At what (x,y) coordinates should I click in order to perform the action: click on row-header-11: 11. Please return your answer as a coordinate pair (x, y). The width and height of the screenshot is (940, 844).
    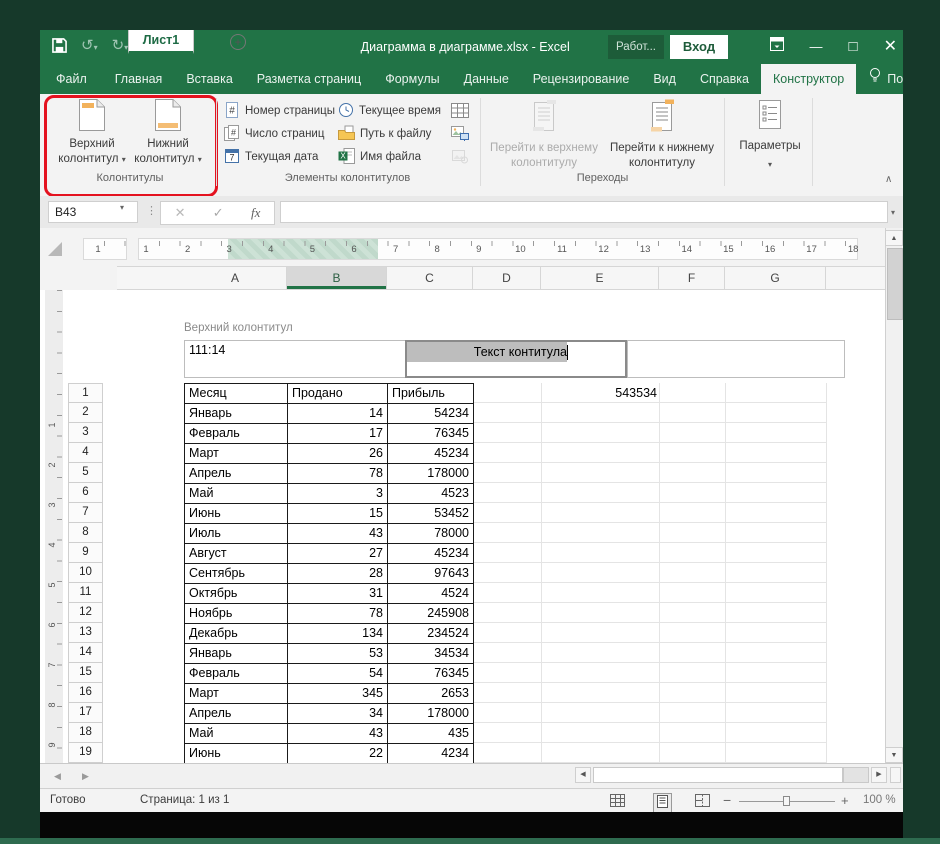
    Looking at the image, I should click on (85, 593).